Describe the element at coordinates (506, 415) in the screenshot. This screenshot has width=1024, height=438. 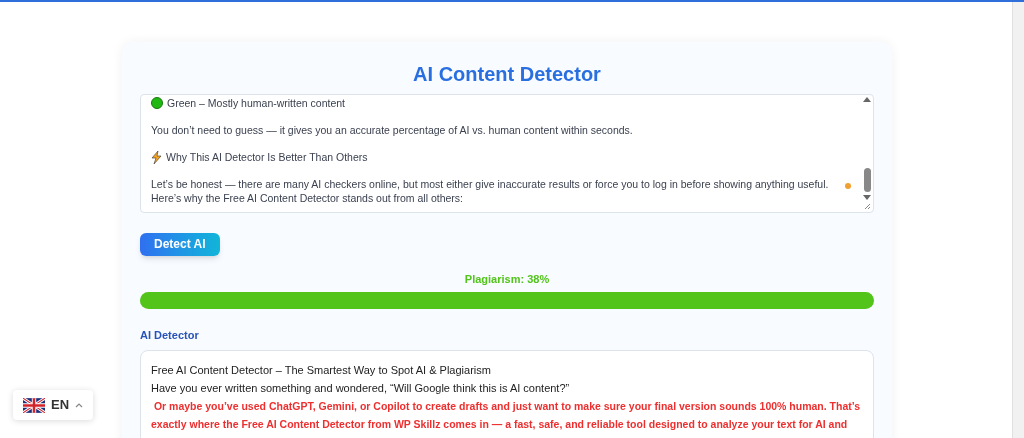
I see `flagged-ai-text: Or maybe you’ve used ChatGPT, Gemini, or Copilot to create drafts and just want to make sure your final version sounds 100% human. That’s exactly where the Free AI Content Detector from WP Skillz comes in — a fast, safe, and reliable tool designed to analyze your text for AI and` at that location.